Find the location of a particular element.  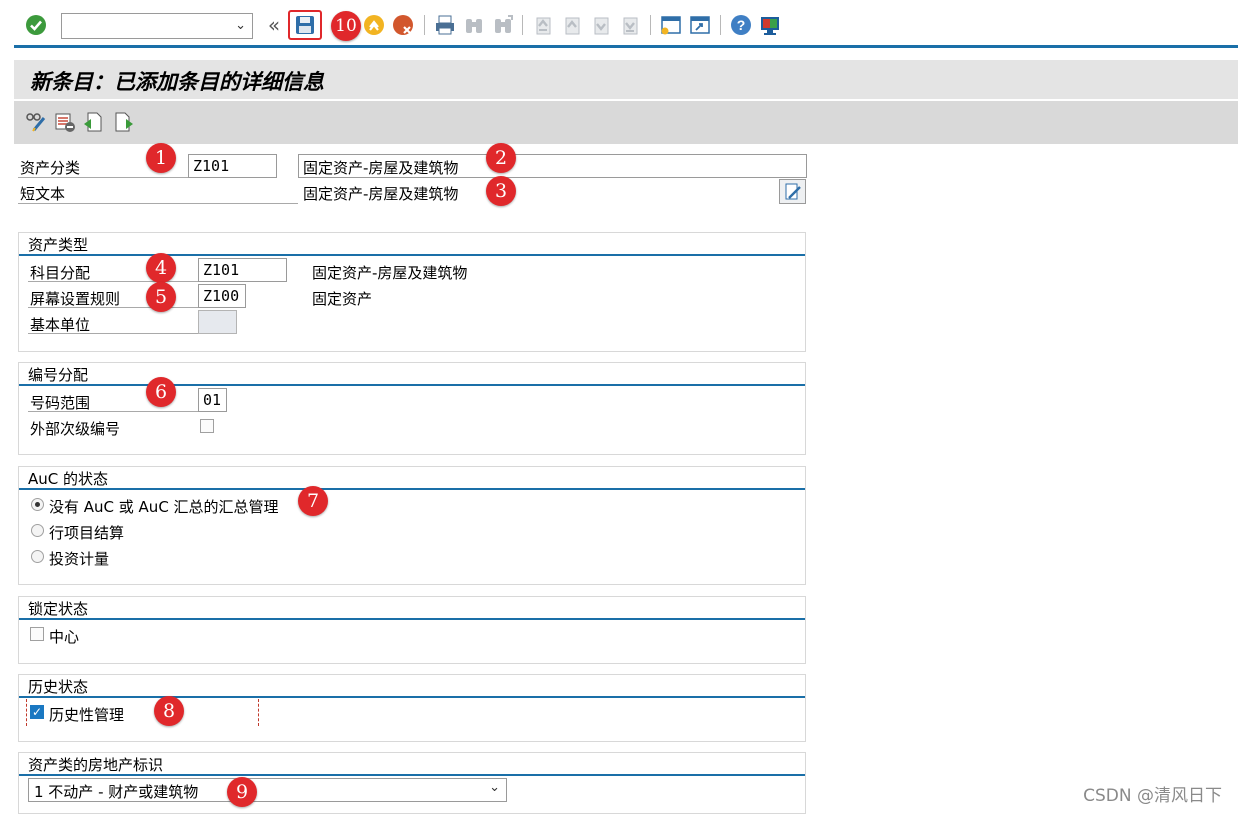

history-management-checkbox: ✓ is located at coordinates (37, 712).